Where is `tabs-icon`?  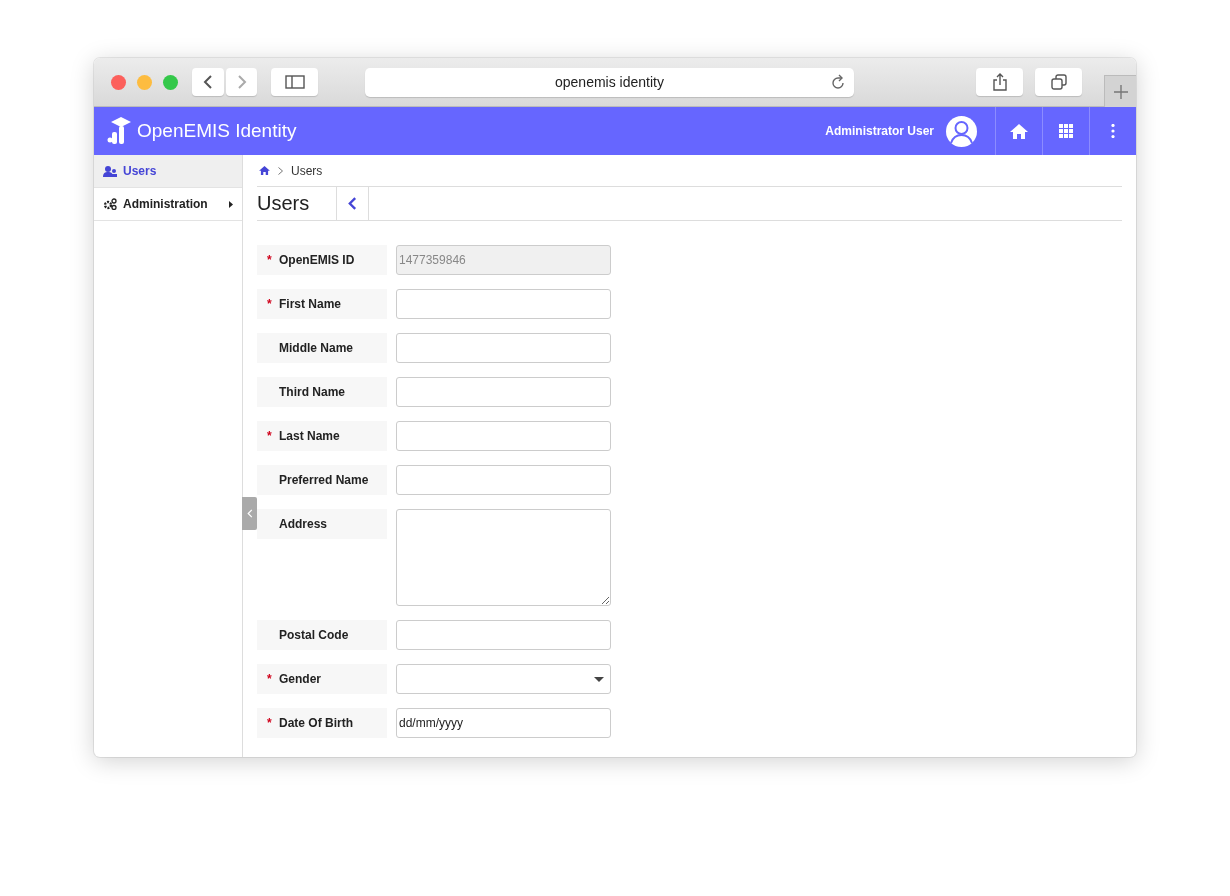
tabs-icon is located at coordinates (1058, 82).